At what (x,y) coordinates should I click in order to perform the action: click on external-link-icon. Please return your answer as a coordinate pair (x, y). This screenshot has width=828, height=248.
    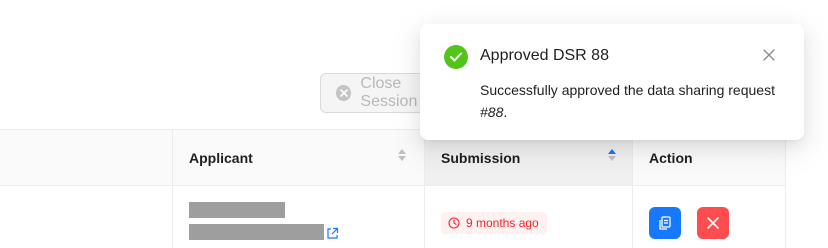
    Looking at the image, I should click on (332, 233).